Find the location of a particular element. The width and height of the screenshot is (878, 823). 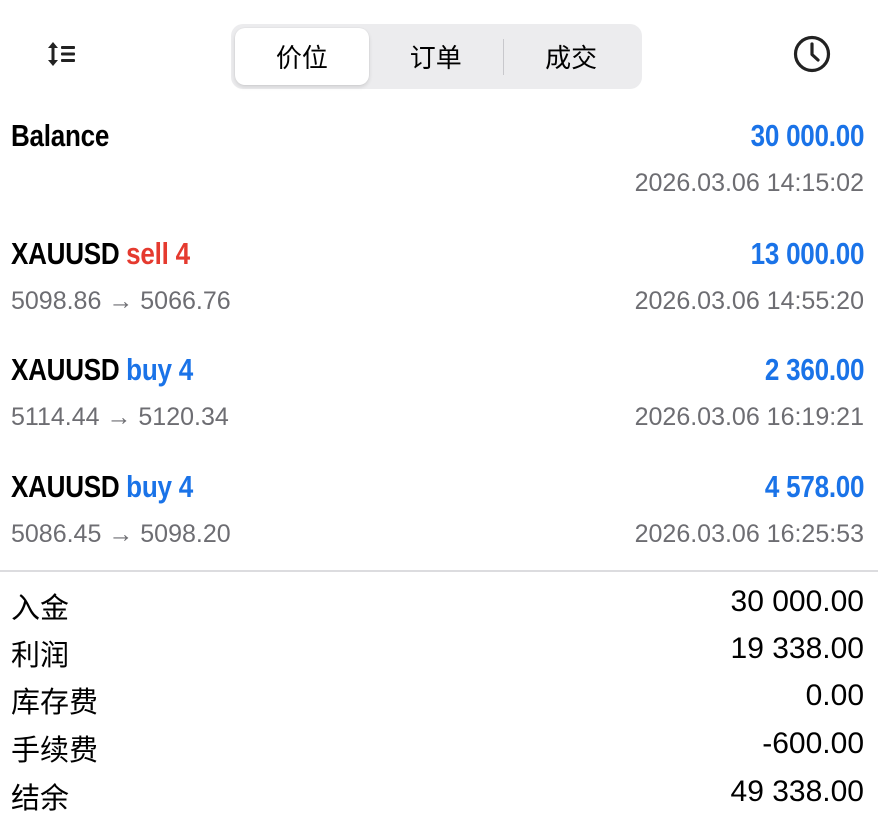

summary-profit: 利润 19 338.00 is located at coordinates (439, 656).